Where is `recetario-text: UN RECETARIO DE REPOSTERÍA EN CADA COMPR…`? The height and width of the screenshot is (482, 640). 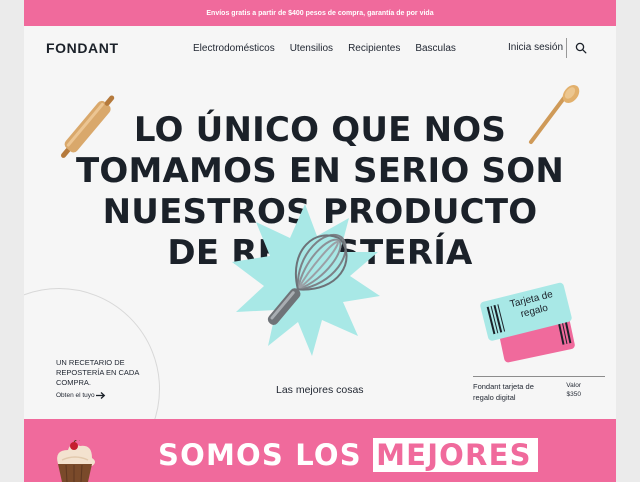 recetario-text: UN RECETARIO DE REPOSTERÍA EN CADA COMPR… is located at coordinates (97, 372).